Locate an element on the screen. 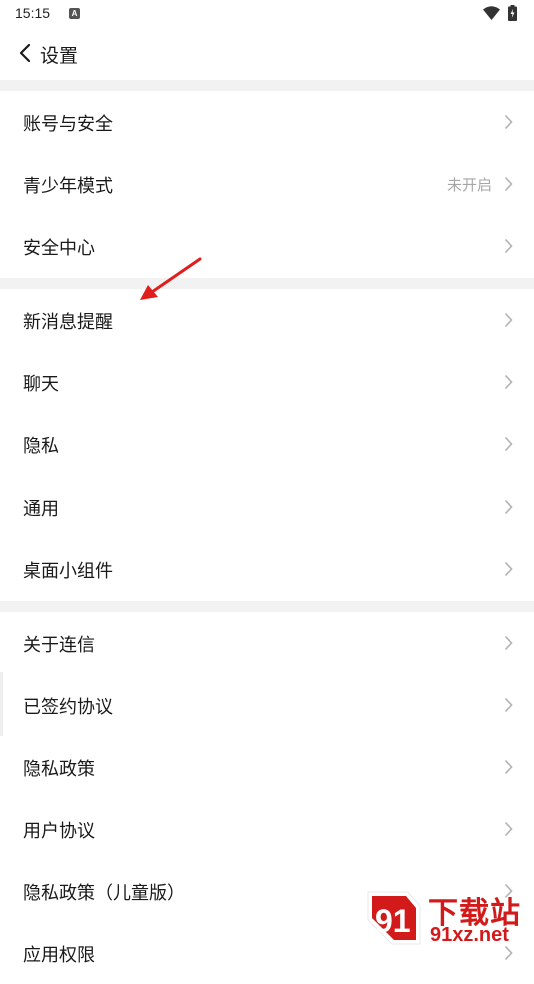 This screenshot has width=534, height=984. settings-row-new-message-alert: 新消息提醒 is located at coordinates (267, 320).